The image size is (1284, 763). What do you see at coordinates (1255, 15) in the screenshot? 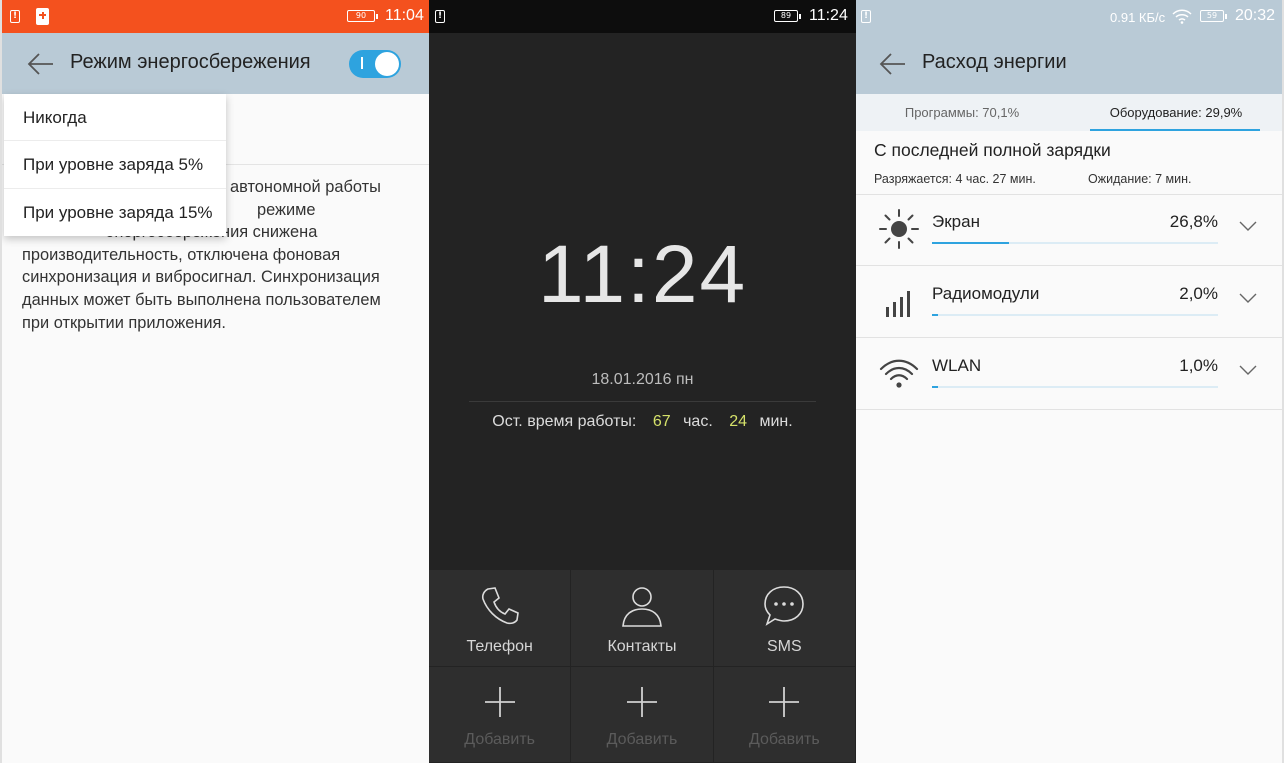
I see `status-time: 20:32` at bounding box center [1255, 15].